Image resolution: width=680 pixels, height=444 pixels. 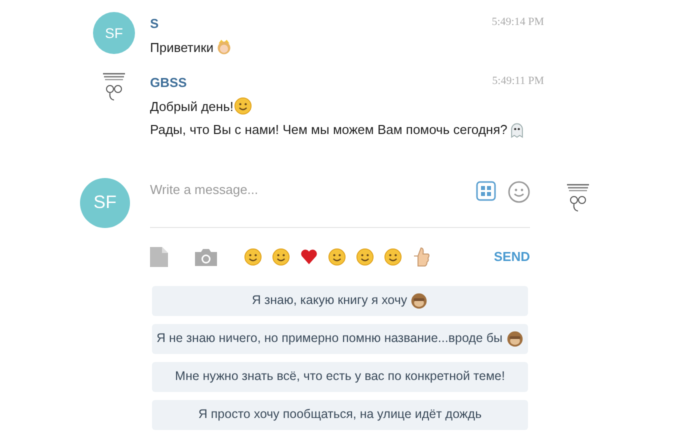 What do you see at coordinates (518, 81) in the screenshot?
I see `message-time: 5:49:11 PM` at bounding box center [518, 81].